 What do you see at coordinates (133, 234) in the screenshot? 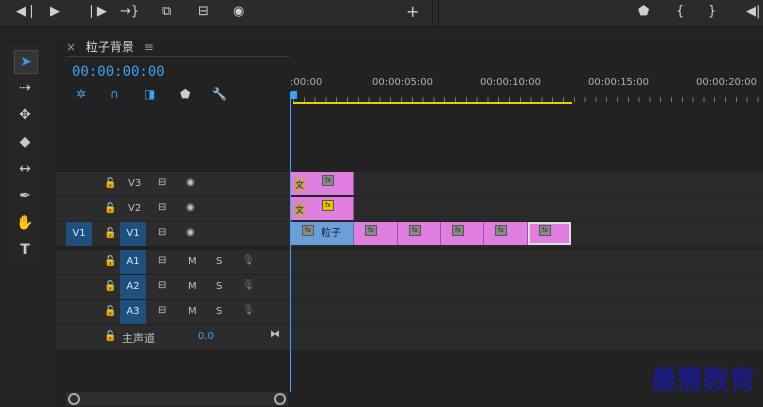
I see `track-target-v1: V1` at bounding box center [133, 234].